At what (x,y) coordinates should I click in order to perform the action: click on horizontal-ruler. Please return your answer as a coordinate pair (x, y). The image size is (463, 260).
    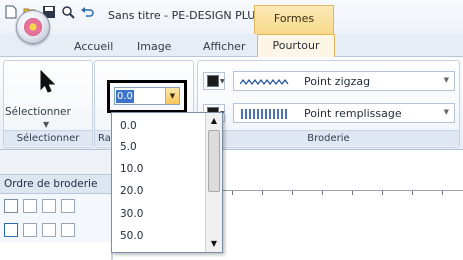
    Looking at the image, I should click on (342, 195).